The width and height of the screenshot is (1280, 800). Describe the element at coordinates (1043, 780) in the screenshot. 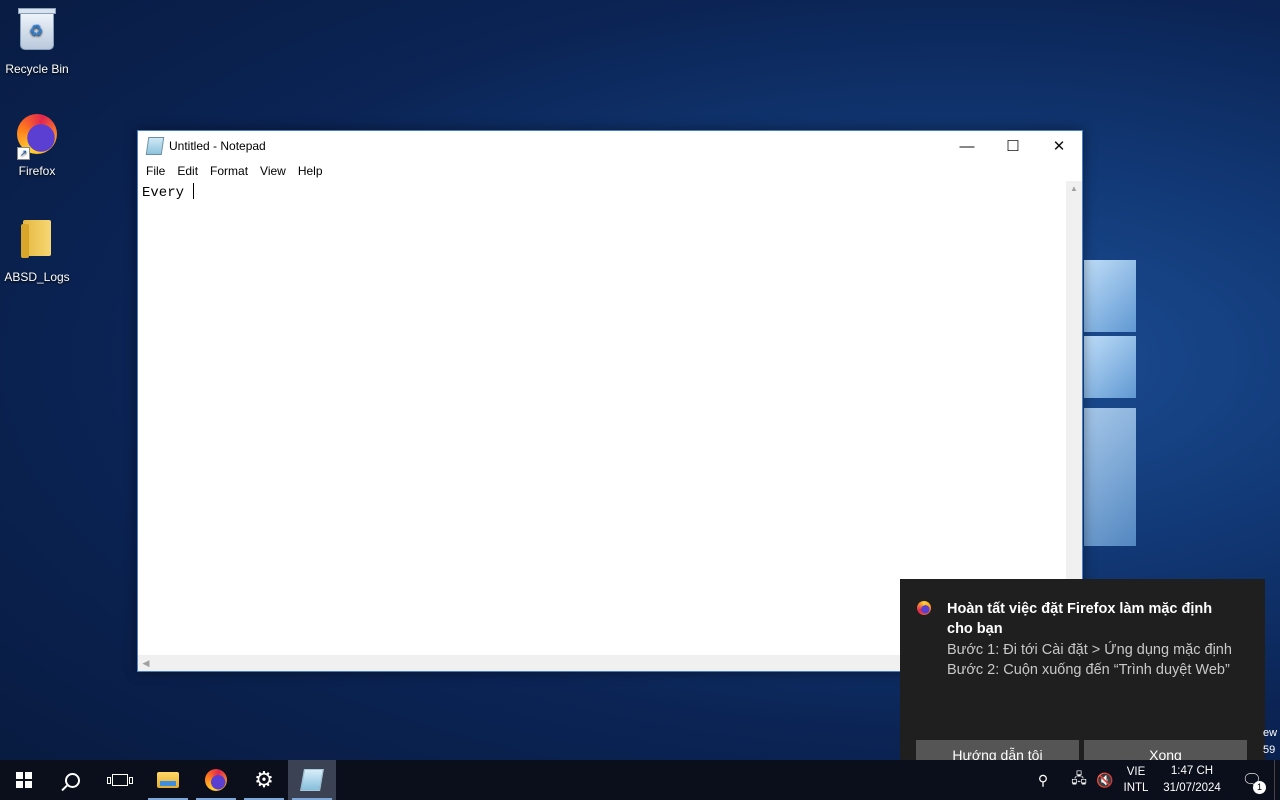

I see `people-icon: ⚲` at that location.